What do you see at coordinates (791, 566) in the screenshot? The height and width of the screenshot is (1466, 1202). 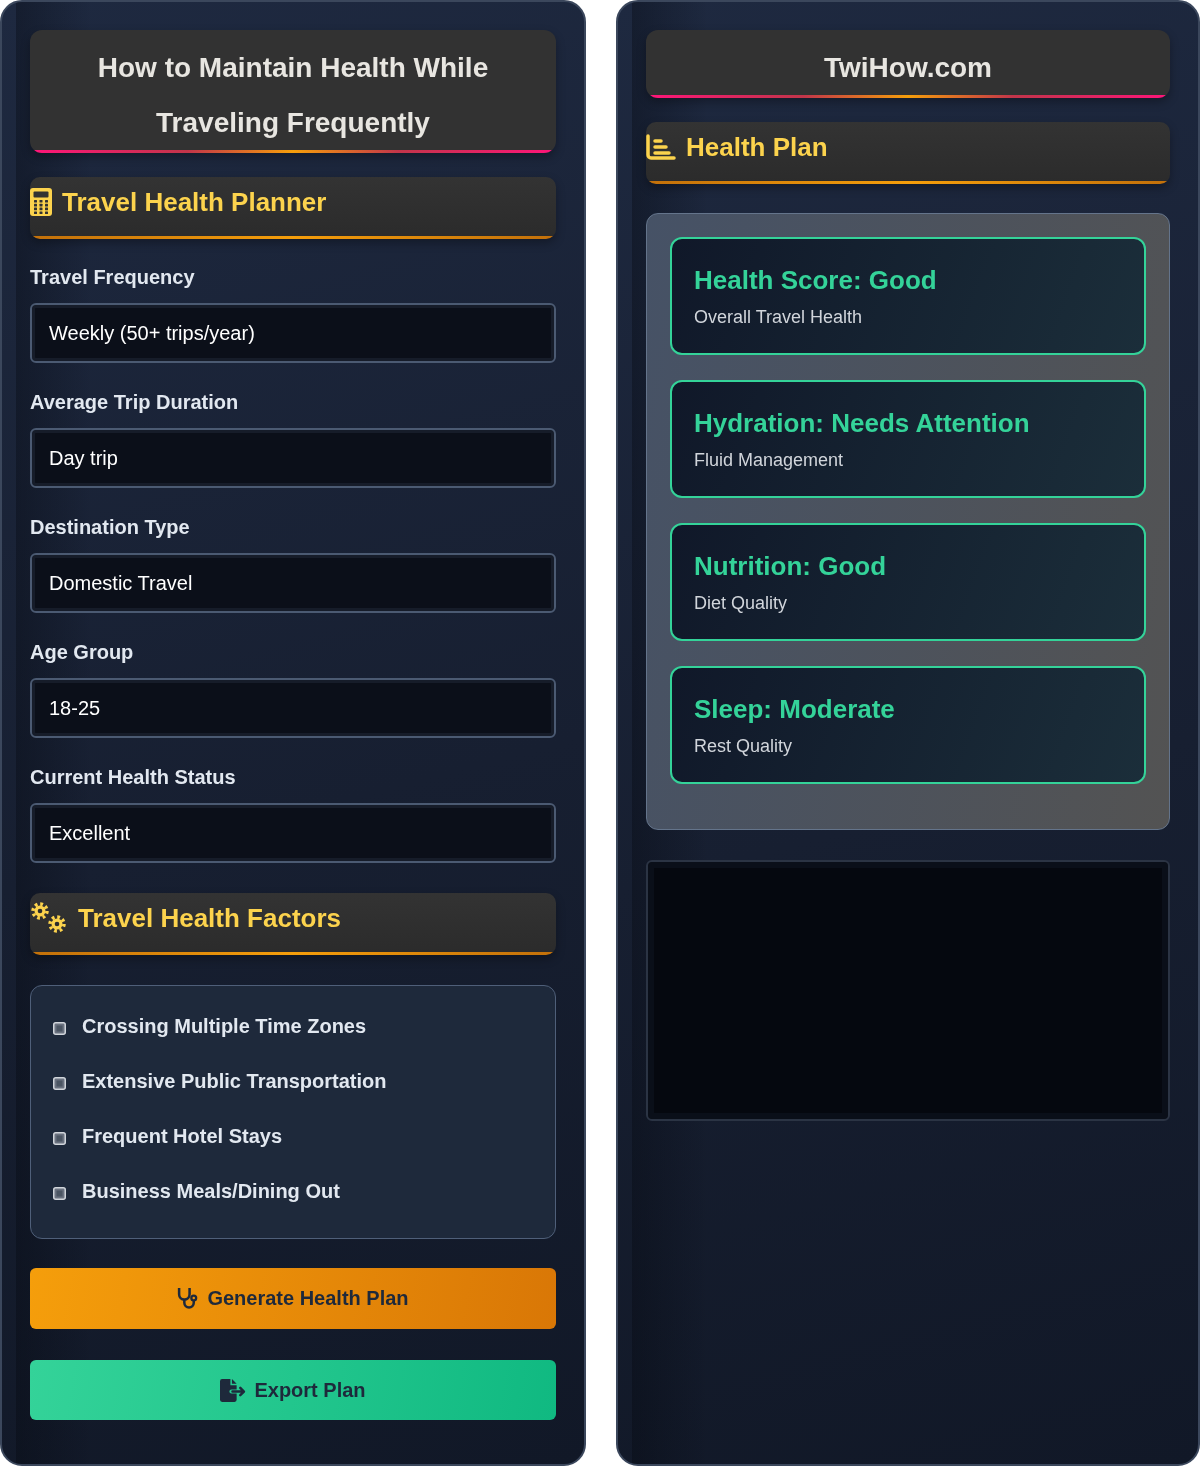 I see `card-title: Nutrition: Good` at bounding box center [791, 566].